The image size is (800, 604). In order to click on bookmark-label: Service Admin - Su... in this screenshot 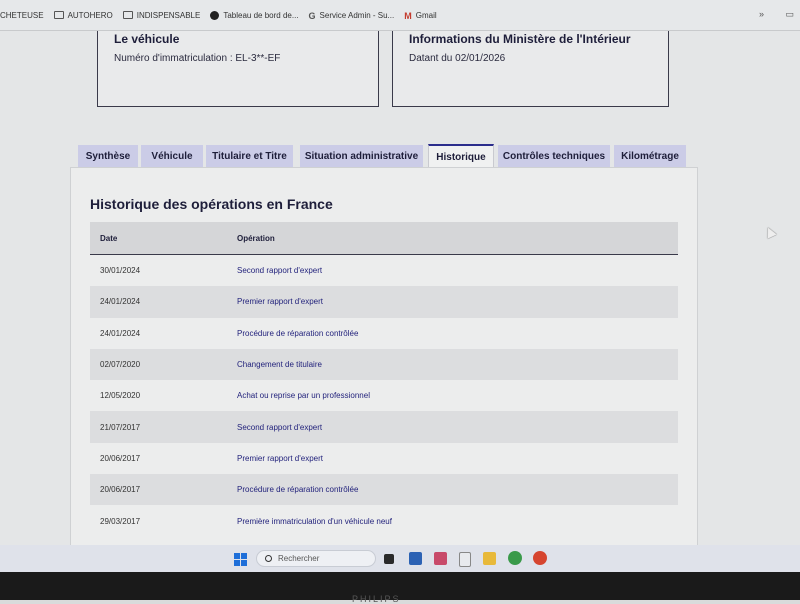, I will do `click(357, 15)`.